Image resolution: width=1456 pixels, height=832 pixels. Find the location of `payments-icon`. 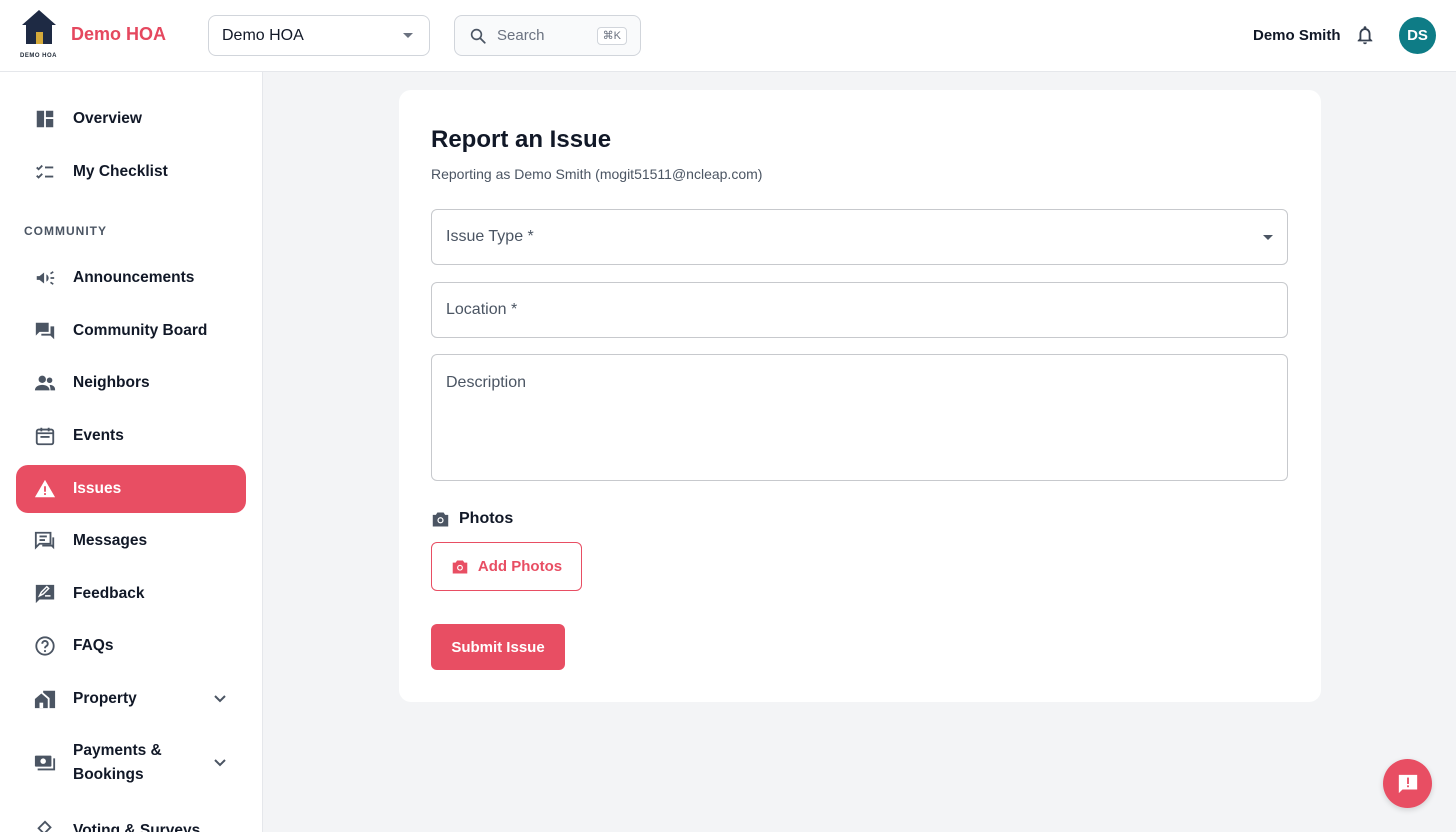

payments-icon is located at coordinates (45, 763).